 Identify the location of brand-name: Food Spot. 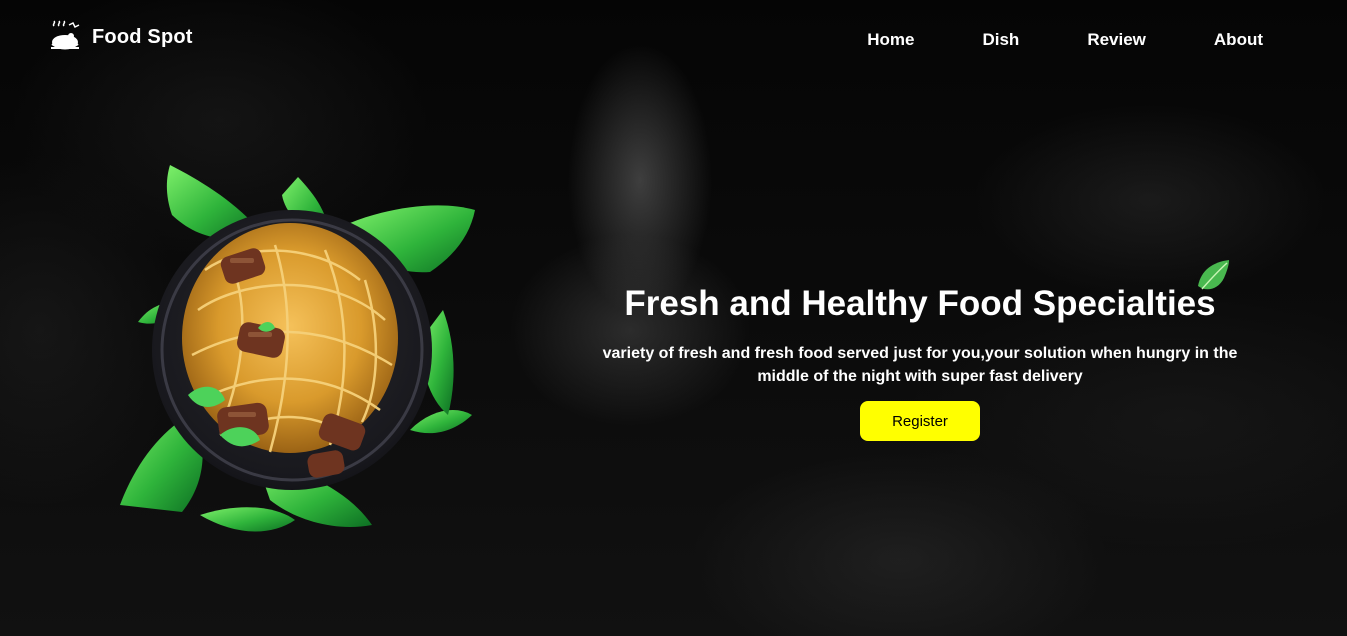
(142, 36).